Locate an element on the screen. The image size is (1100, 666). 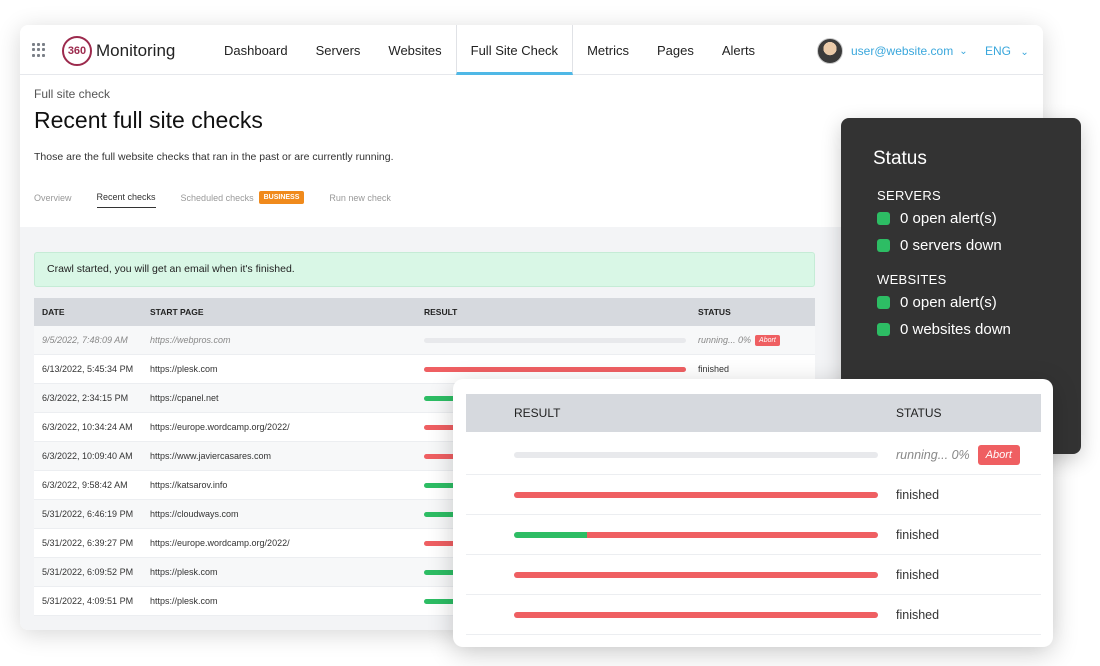
tab-label: Recent checks is located at coordinates (126, 197).